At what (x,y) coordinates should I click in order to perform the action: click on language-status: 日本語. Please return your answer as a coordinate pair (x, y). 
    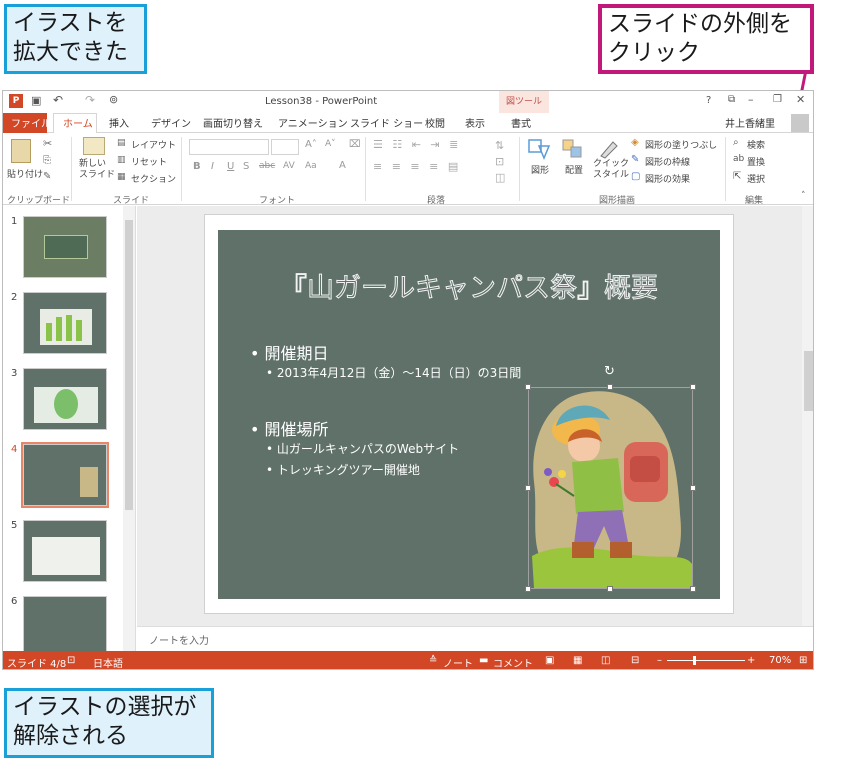
    Looking at the image, I should click on (108, 662).